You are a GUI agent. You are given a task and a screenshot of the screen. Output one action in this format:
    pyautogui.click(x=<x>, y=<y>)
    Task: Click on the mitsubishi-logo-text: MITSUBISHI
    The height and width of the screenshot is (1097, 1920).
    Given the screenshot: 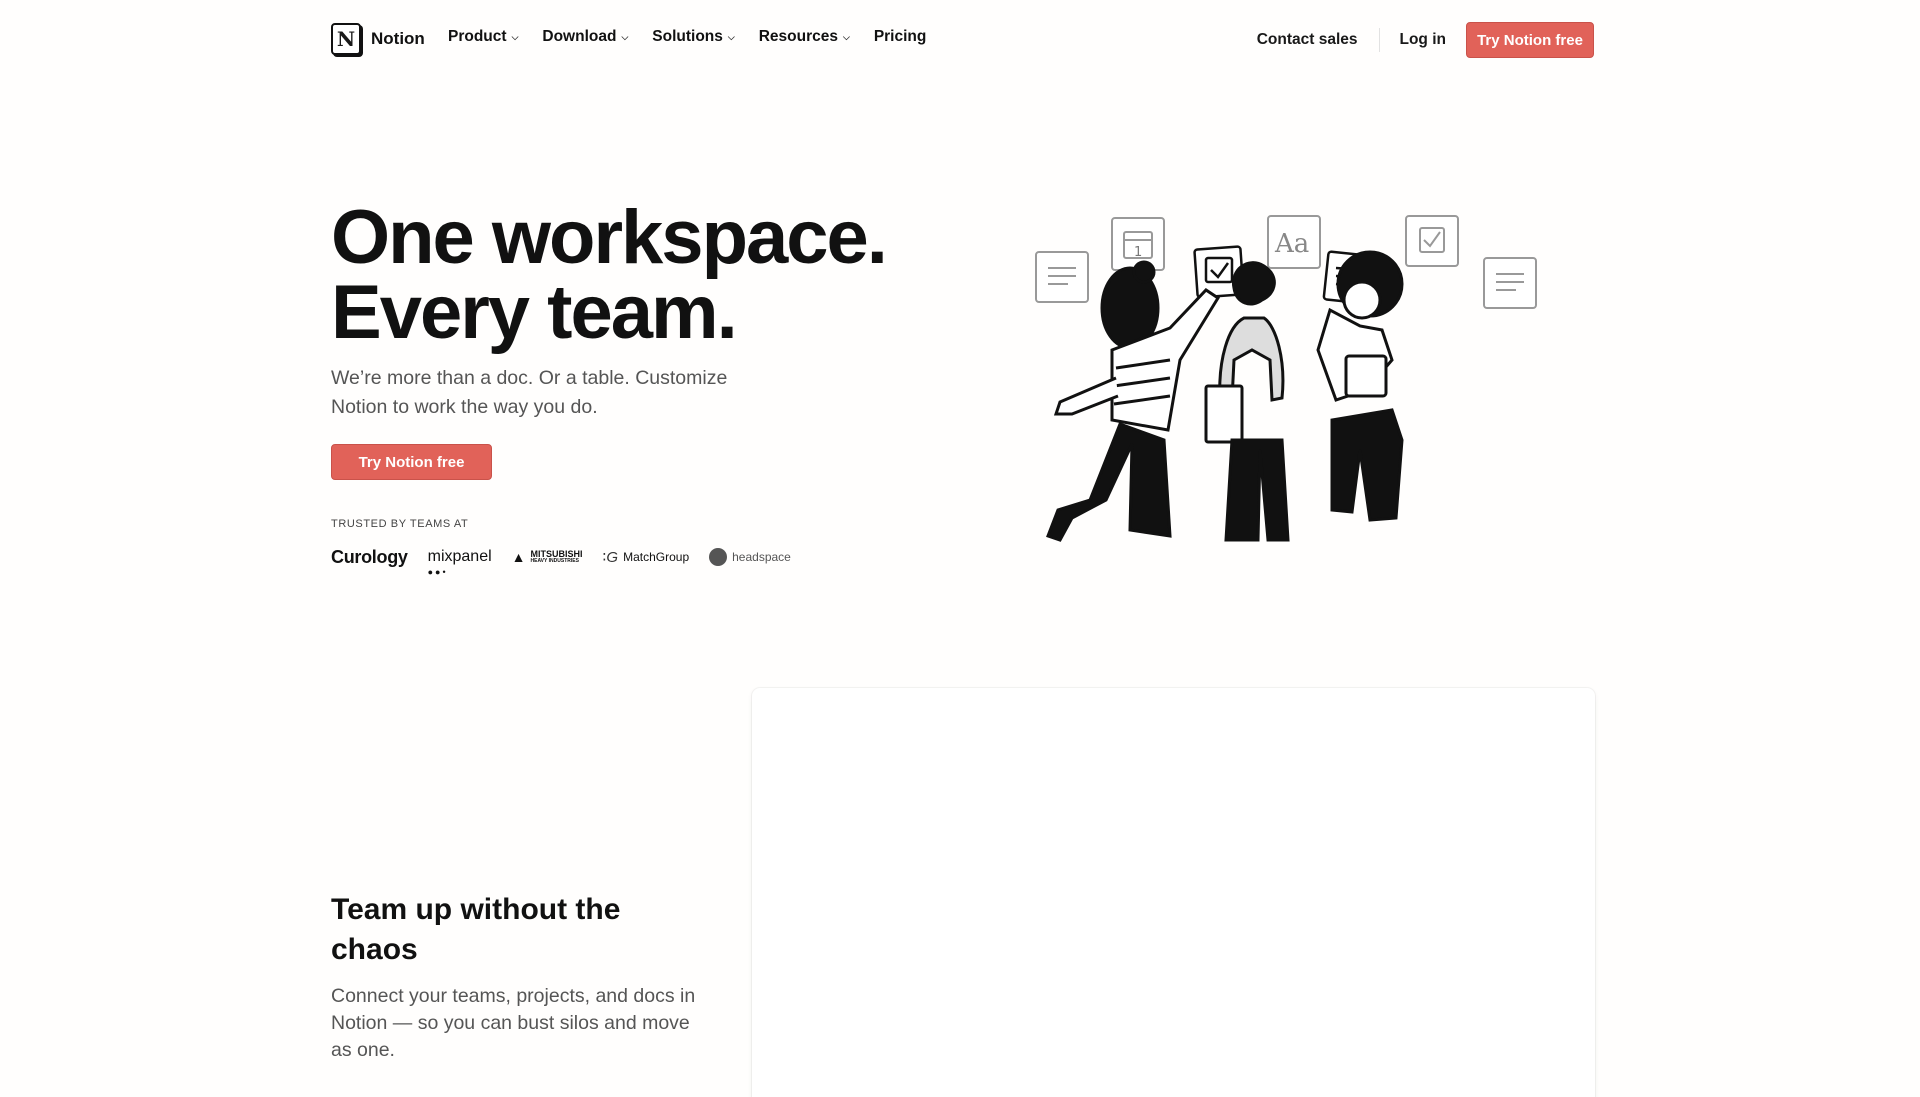 What is the action you would take?
    pyautogui.click(x=556, y=554)
    